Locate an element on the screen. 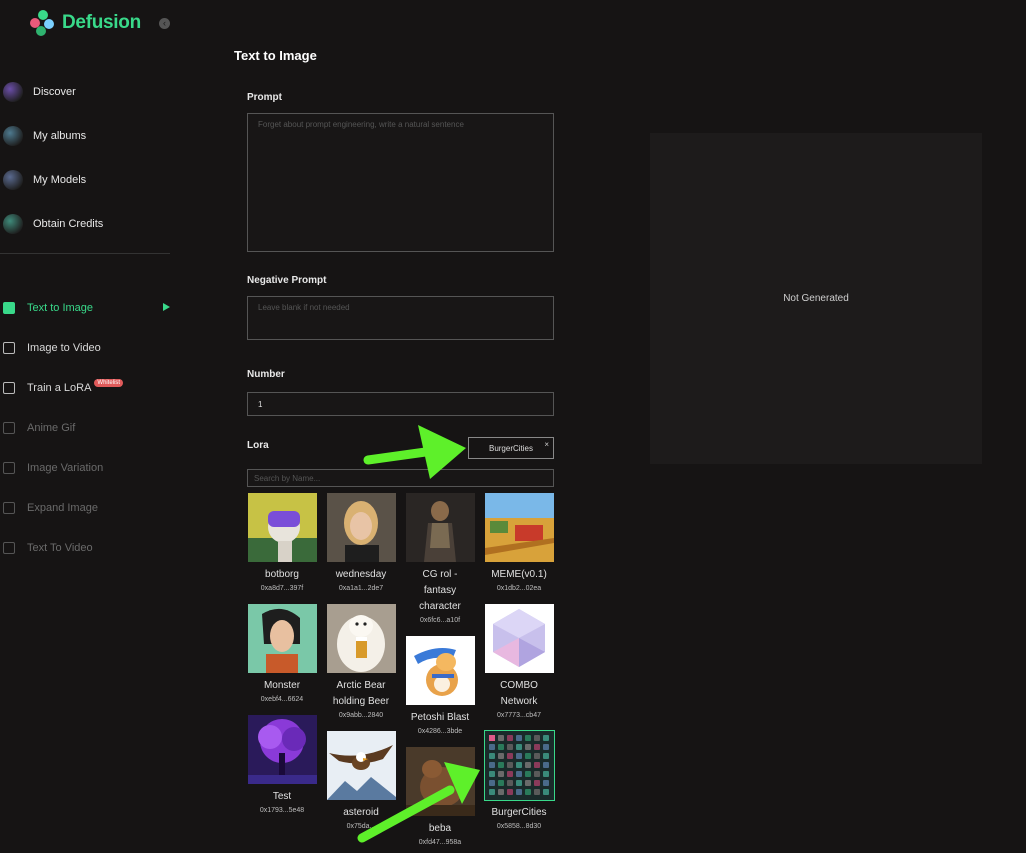 This screenshot has height=853, width=1026. tool-item-expand-image: Expand Image is located at coordinates (89, 508).